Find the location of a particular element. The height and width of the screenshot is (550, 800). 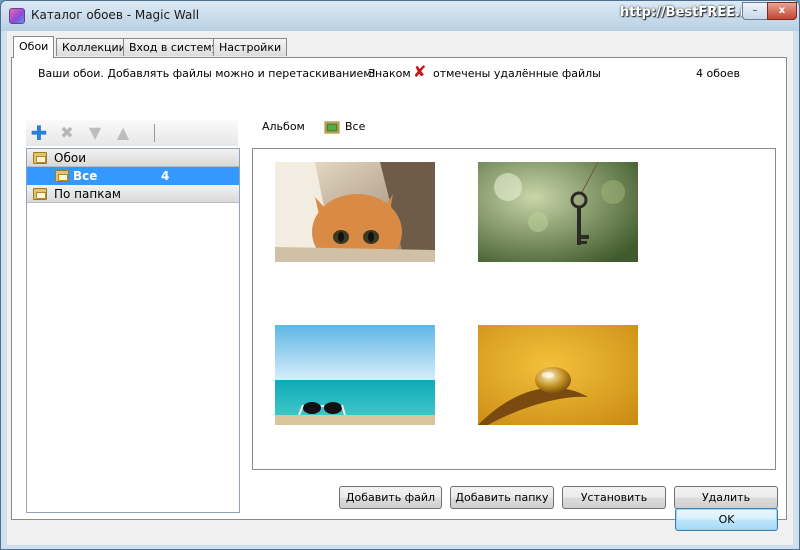

tree-toolbar: ✚ ✖ ▼ ▲ is located at coordinates (132, 133).